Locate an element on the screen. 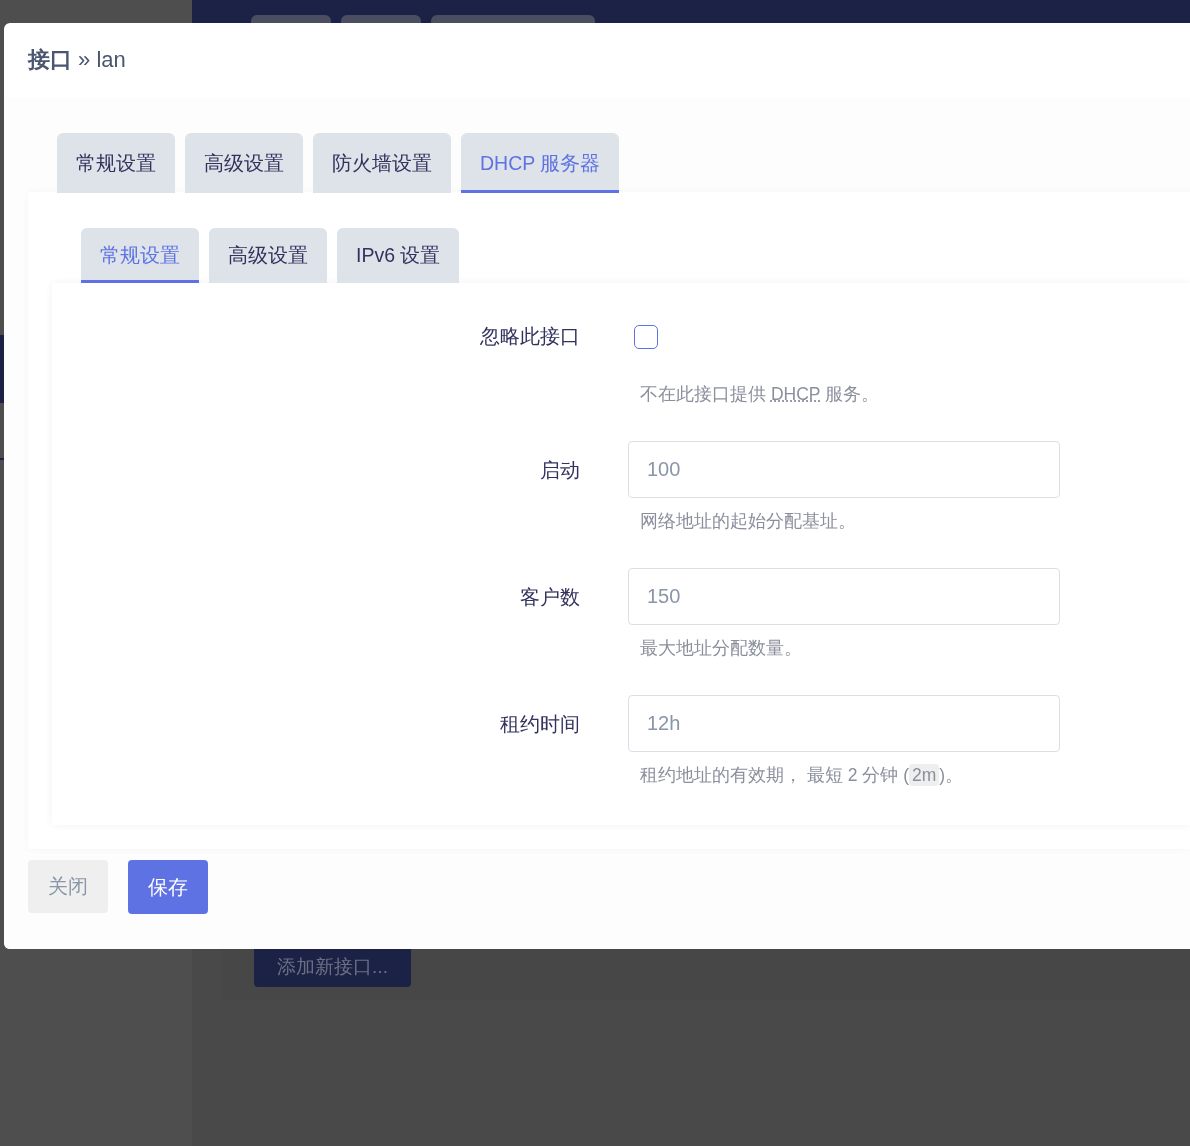 The width and height of the screenshot is (1190, 1146). checkbox is located at coordinates (646, 337).